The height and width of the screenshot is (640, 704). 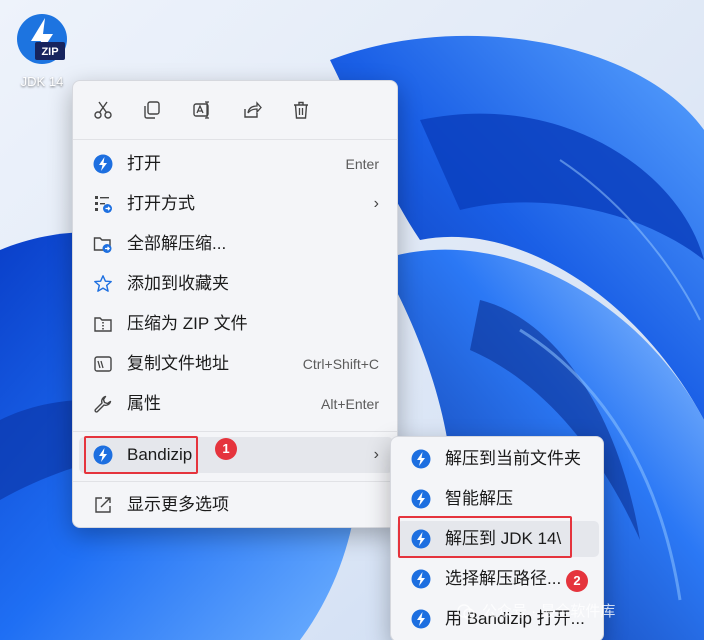 What do you see at coordinates (103, 505) in the screenshot?
I see `show-more-icon` at bounding box center [103, 505].